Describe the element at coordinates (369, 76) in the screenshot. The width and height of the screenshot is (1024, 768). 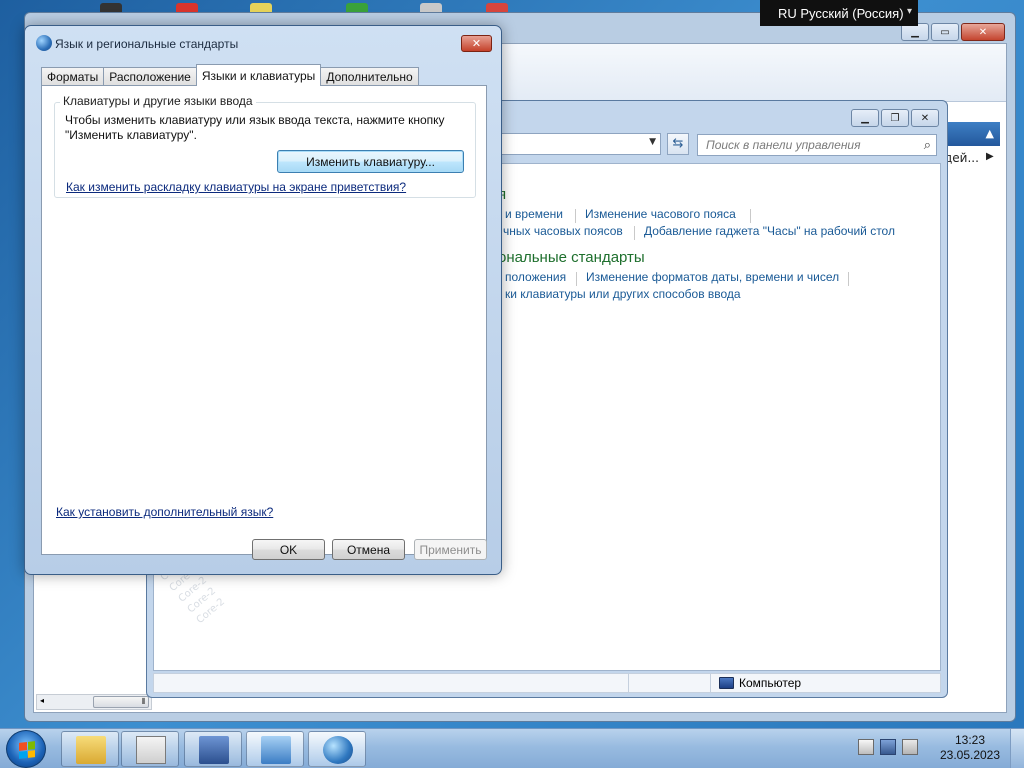
I see `tab-administrative: Дополнительно` at that location.